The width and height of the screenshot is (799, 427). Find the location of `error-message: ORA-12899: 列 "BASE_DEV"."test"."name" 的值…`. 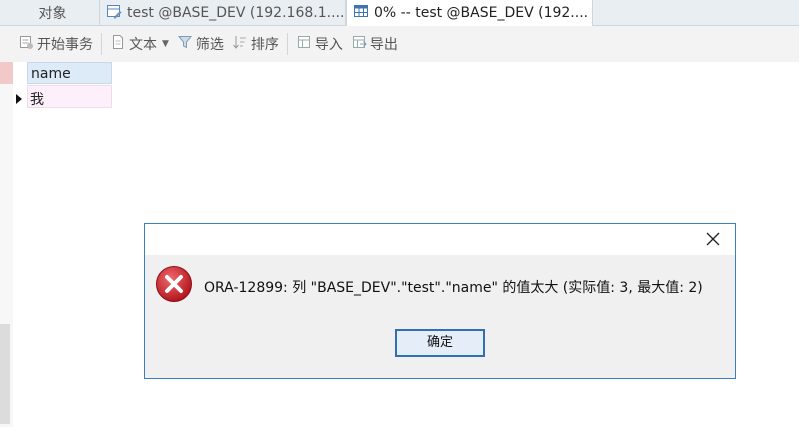

error-message: ORA-12899: 列 "BASE_DEV"."test"."name" 的值… is located at coordinates (453, 288).